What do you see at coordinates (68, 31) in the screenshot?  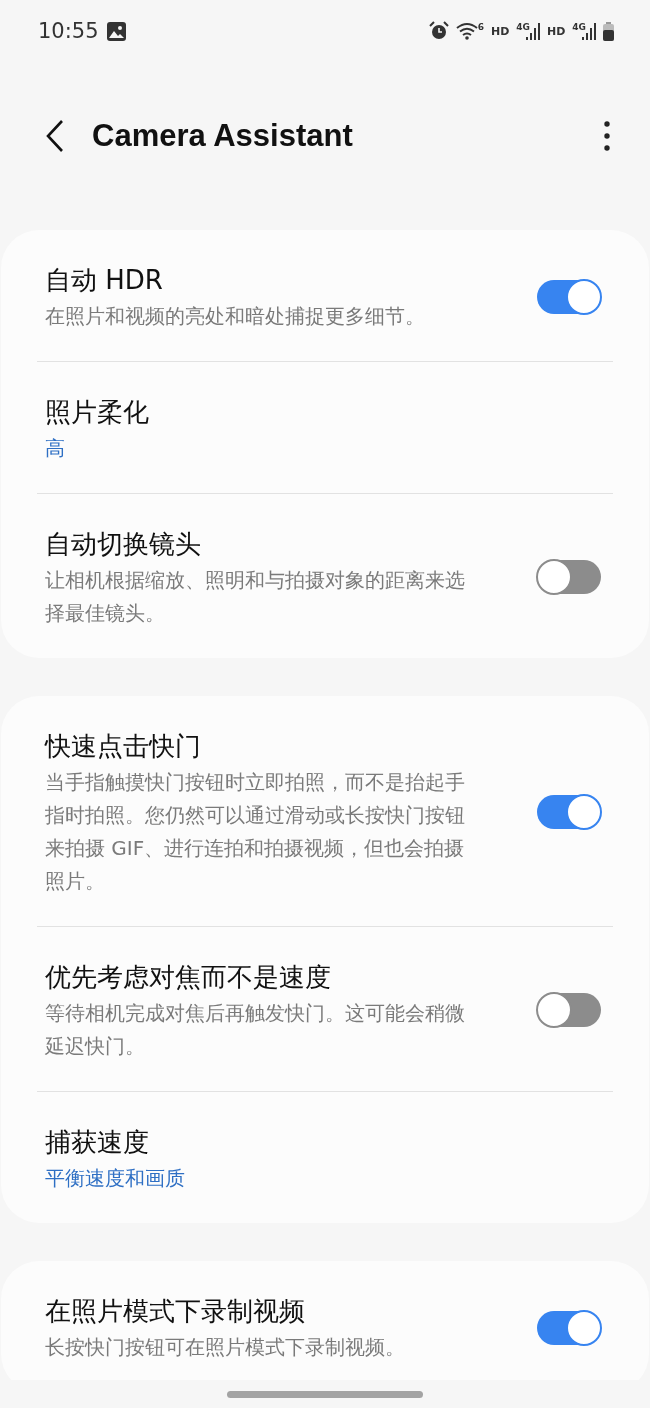 I see `clock-time: 10:55` at bounding box center [68, 31].